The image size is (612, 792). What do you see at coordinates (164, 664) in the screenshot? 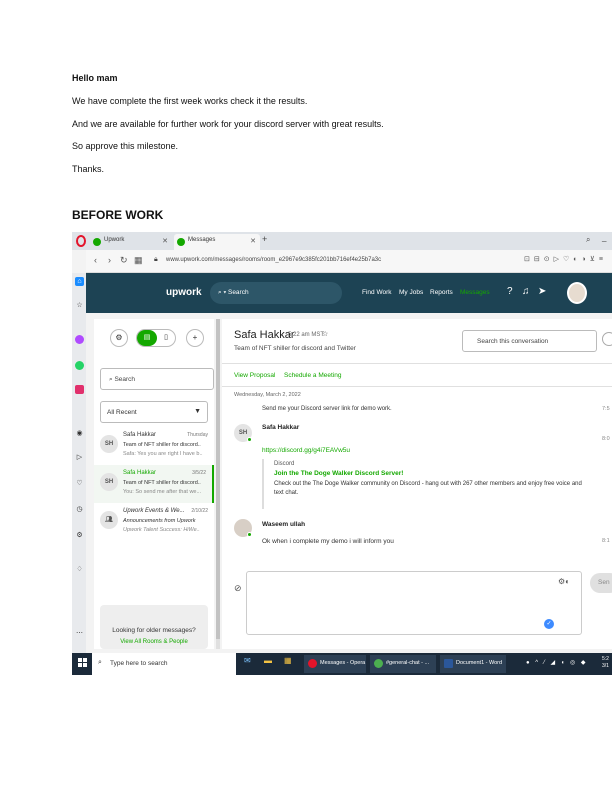
I see `taskbar-search-input: ⌕ Type here to search` at bounding box center [164, 664].